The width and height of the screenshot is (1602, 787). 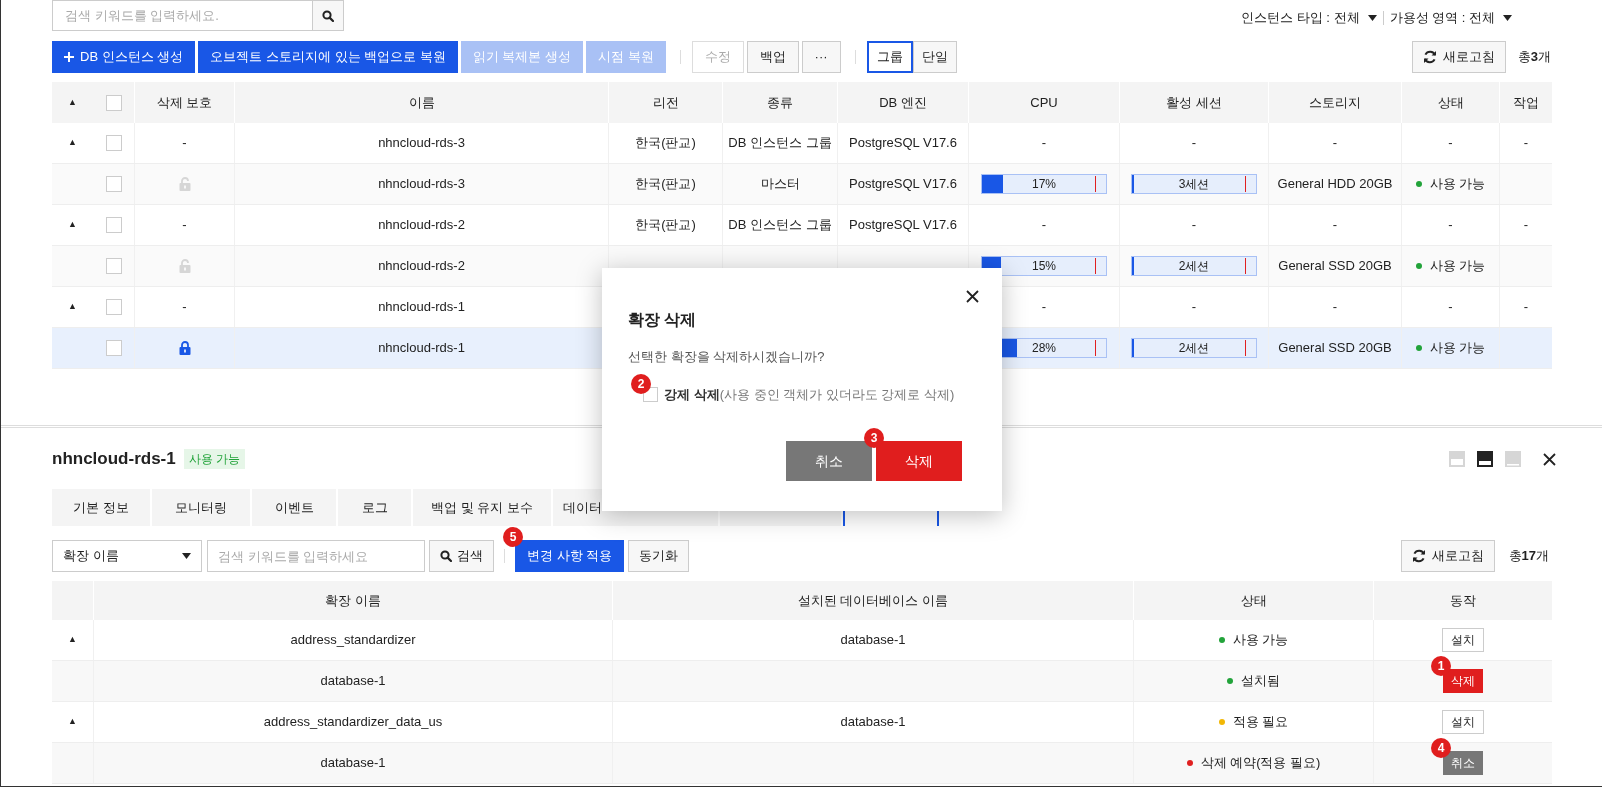 What do you see at coordinates (889, 57) in the screenshot?
I see `view-toggle-tab: 그룹` at bounding box center [889, 57].